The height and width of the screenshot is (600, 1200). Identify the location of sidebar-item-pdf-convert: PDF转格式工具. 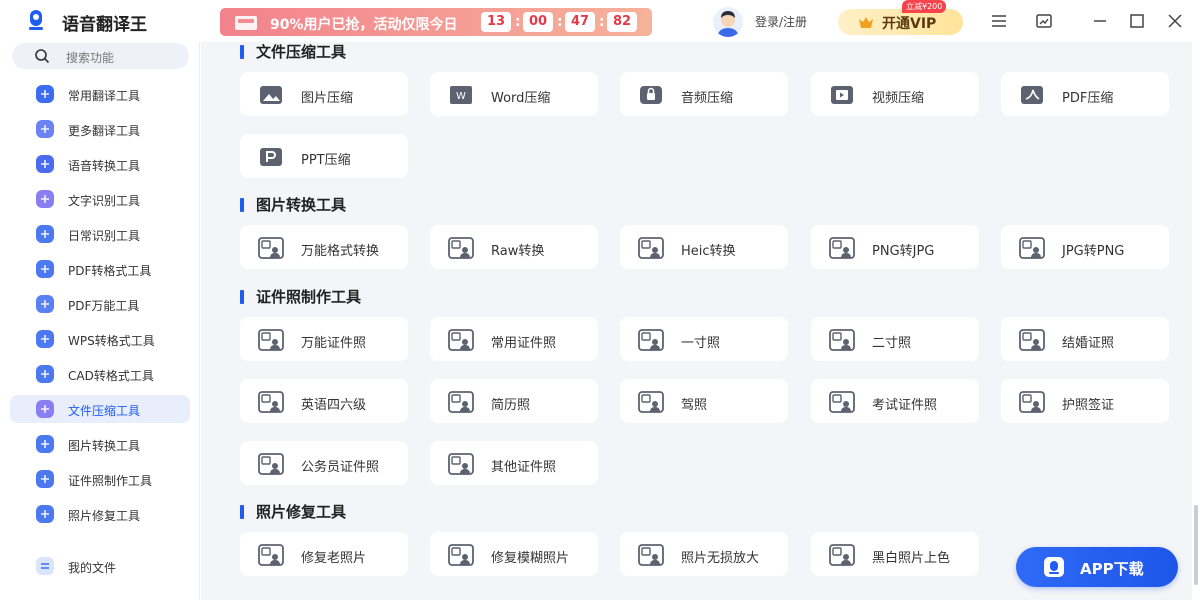
(100, 269).